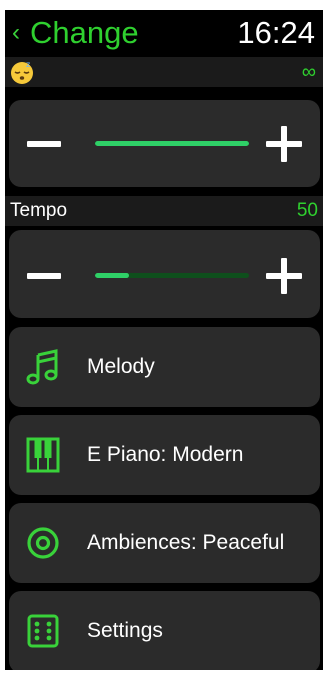 This screenshot has width=328, height=675. What do you see at coordinates (43, 543) in the screenshot?
I see `target-circle-icon` at bounding box center [43, 543].